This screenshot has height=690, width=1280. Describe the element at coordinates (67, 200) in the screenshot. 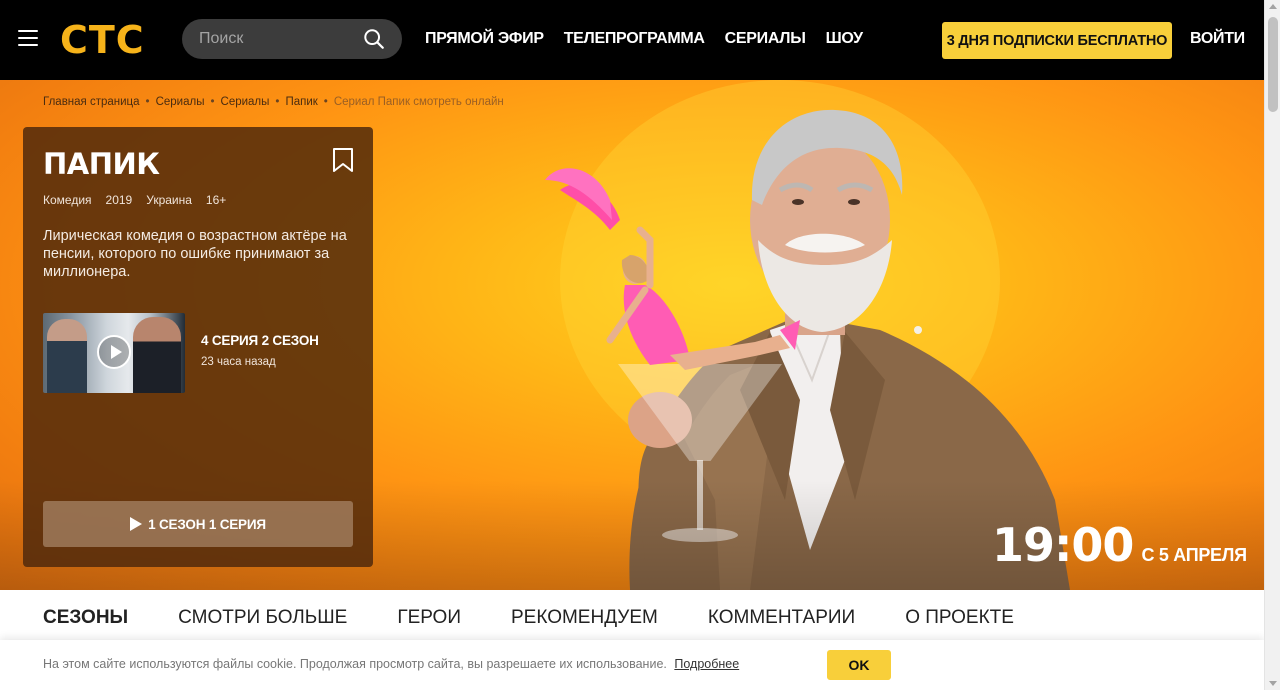

I see `show-genre: Комедия` at that location.